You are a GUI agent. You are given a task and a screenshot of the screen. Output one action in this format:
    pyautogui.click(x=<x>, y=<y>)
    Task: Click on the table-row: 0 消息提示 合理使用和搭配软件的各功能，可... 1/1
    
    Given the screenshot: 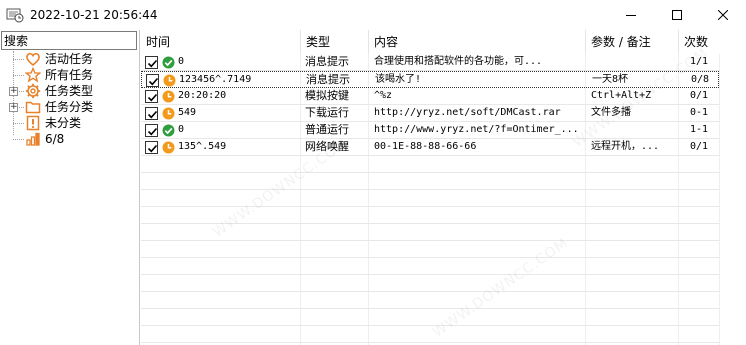 What is the action you would take?
    pyautogui.click(x=430, y=62)
    